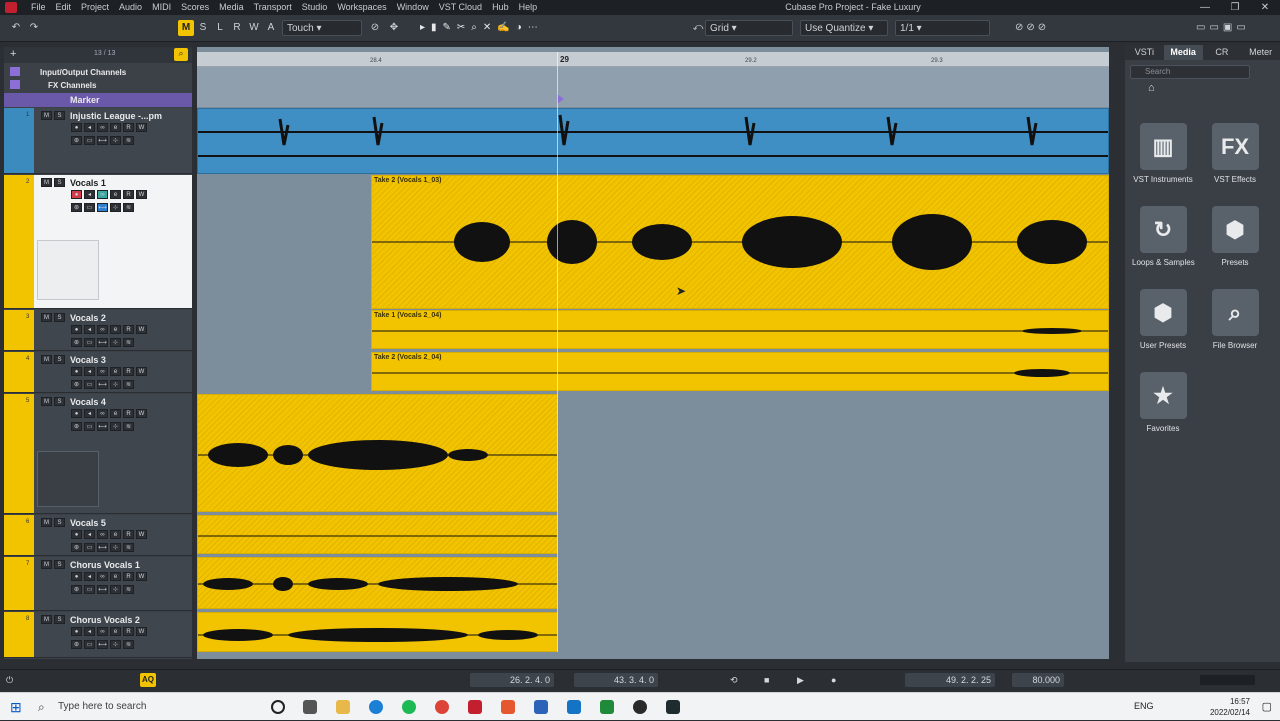 The height and width of the screenshot is (721, 1280). Describe the element at coordinates (1235, 153) in the screenshot. I see `tile-vst-effects: FX VST Effects` at that location.